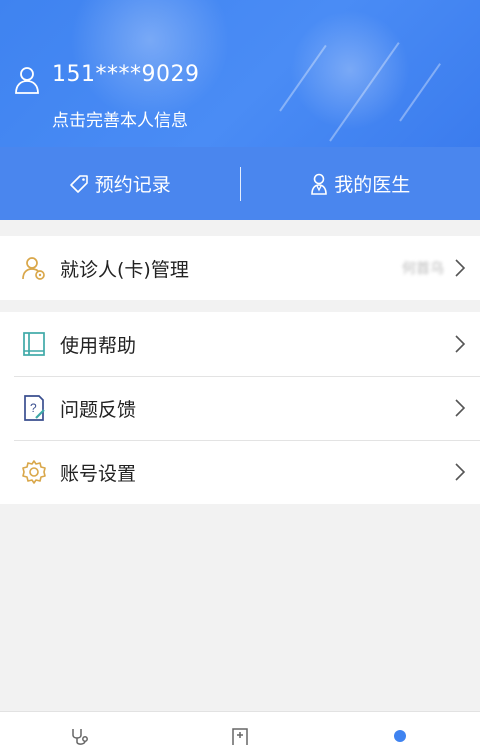 This screenshot has height=745, width=480. I want to click on profile-icon, so click(400, 736).